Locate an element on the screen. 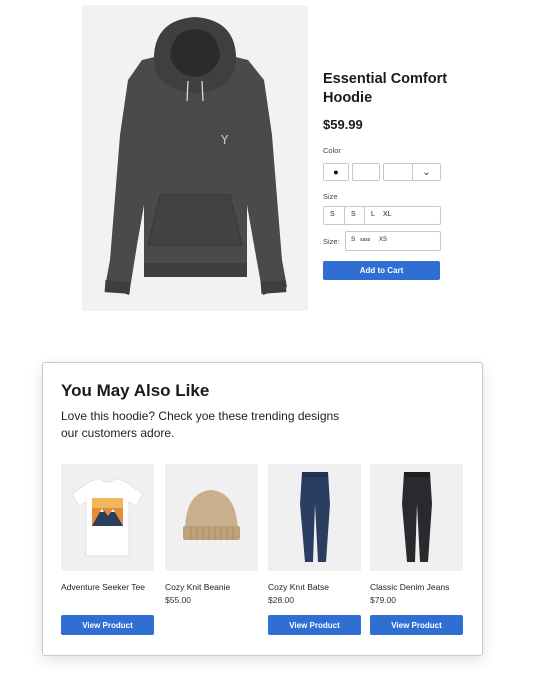 The image size is (538, 682). color-dropdown: ⌄ is located at coordinates (426, 172).